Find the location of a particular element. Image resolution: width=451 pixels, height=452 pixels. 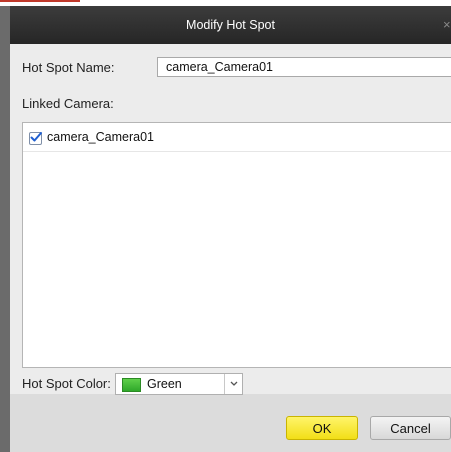

green-swatch-icon is located at coordinates (131, 385).